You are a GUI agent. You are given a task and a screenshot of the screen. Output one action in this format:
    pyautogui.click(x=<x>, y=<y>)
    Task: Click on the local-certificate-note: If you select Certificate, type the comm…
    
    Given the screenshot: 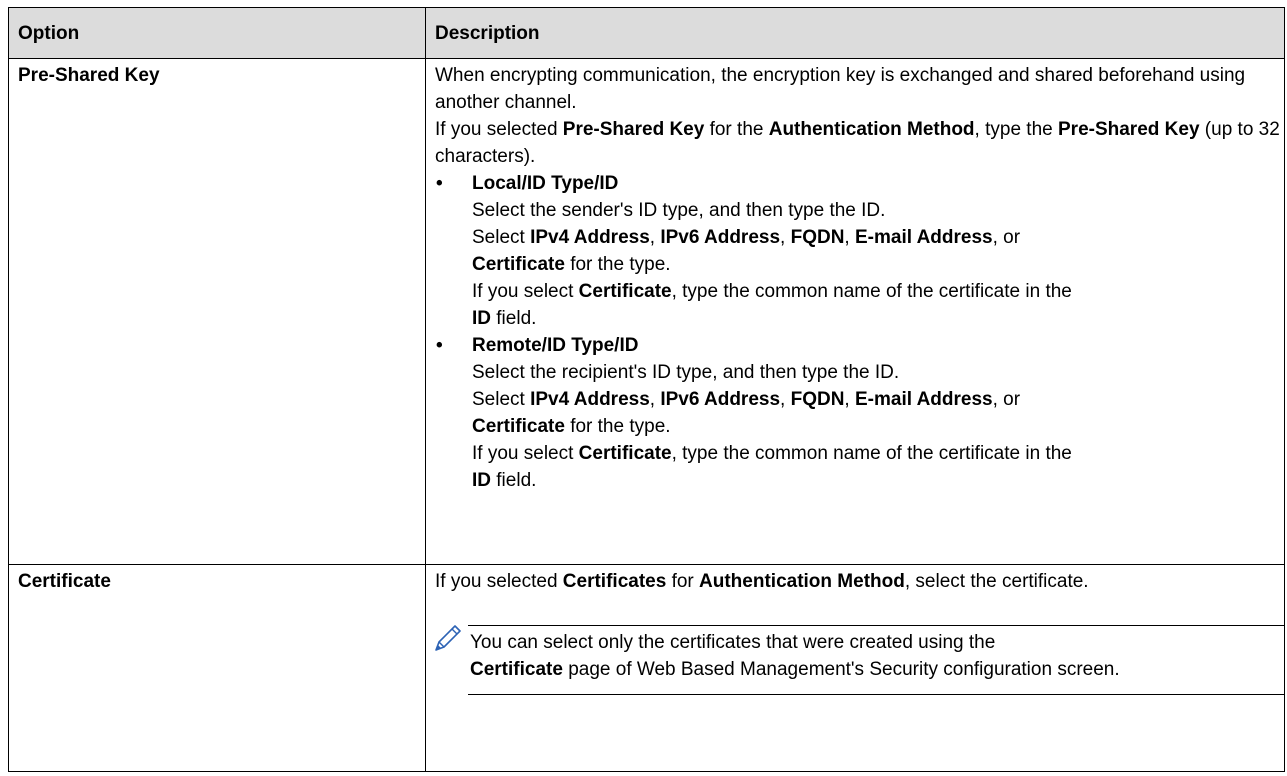 What is the action you would take?
    pyautogui.click(x=772, y=305)
    